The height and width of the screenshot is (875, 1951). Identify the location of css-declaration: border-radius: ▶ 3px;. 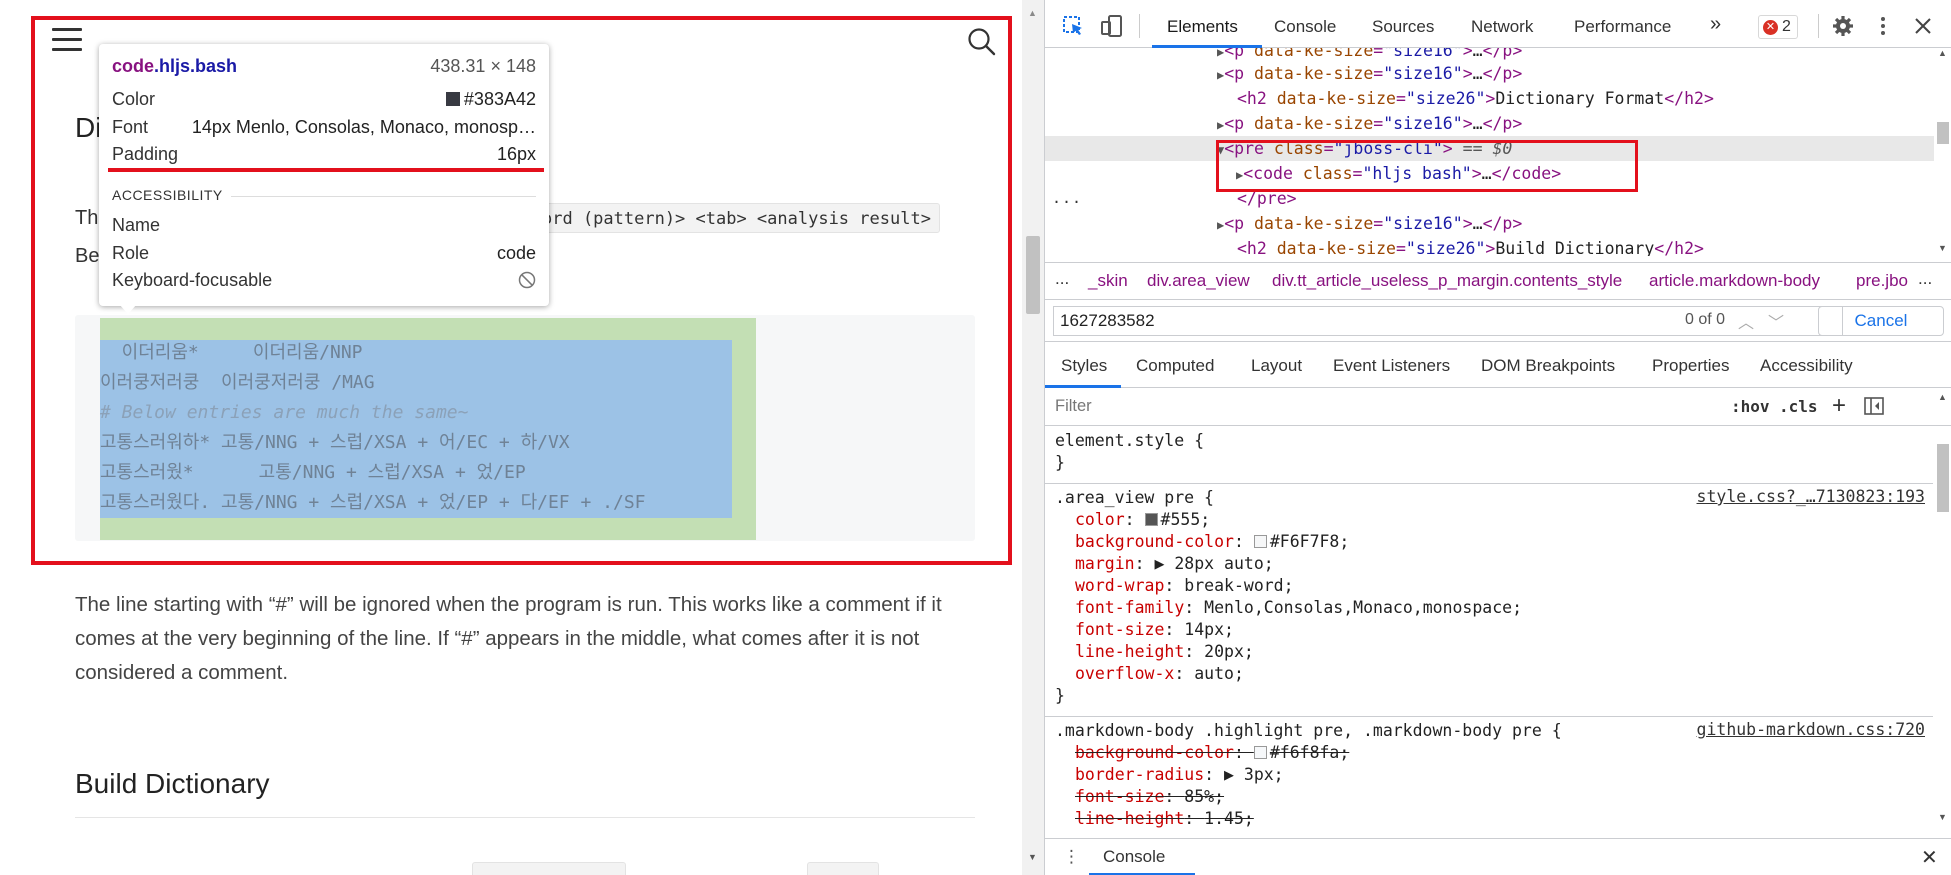
(1179, 775).